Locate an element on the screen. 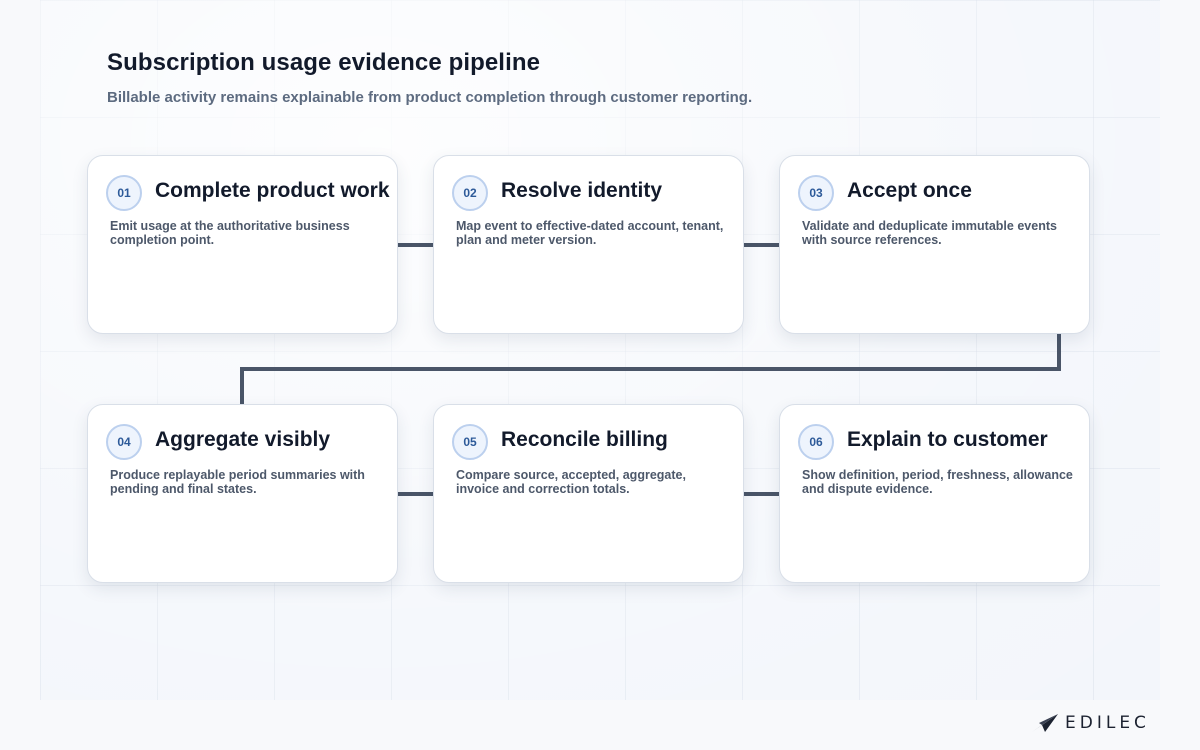 The image size is (1200, 750). step-title: Resolve identity is located at coordinates (582, 190).